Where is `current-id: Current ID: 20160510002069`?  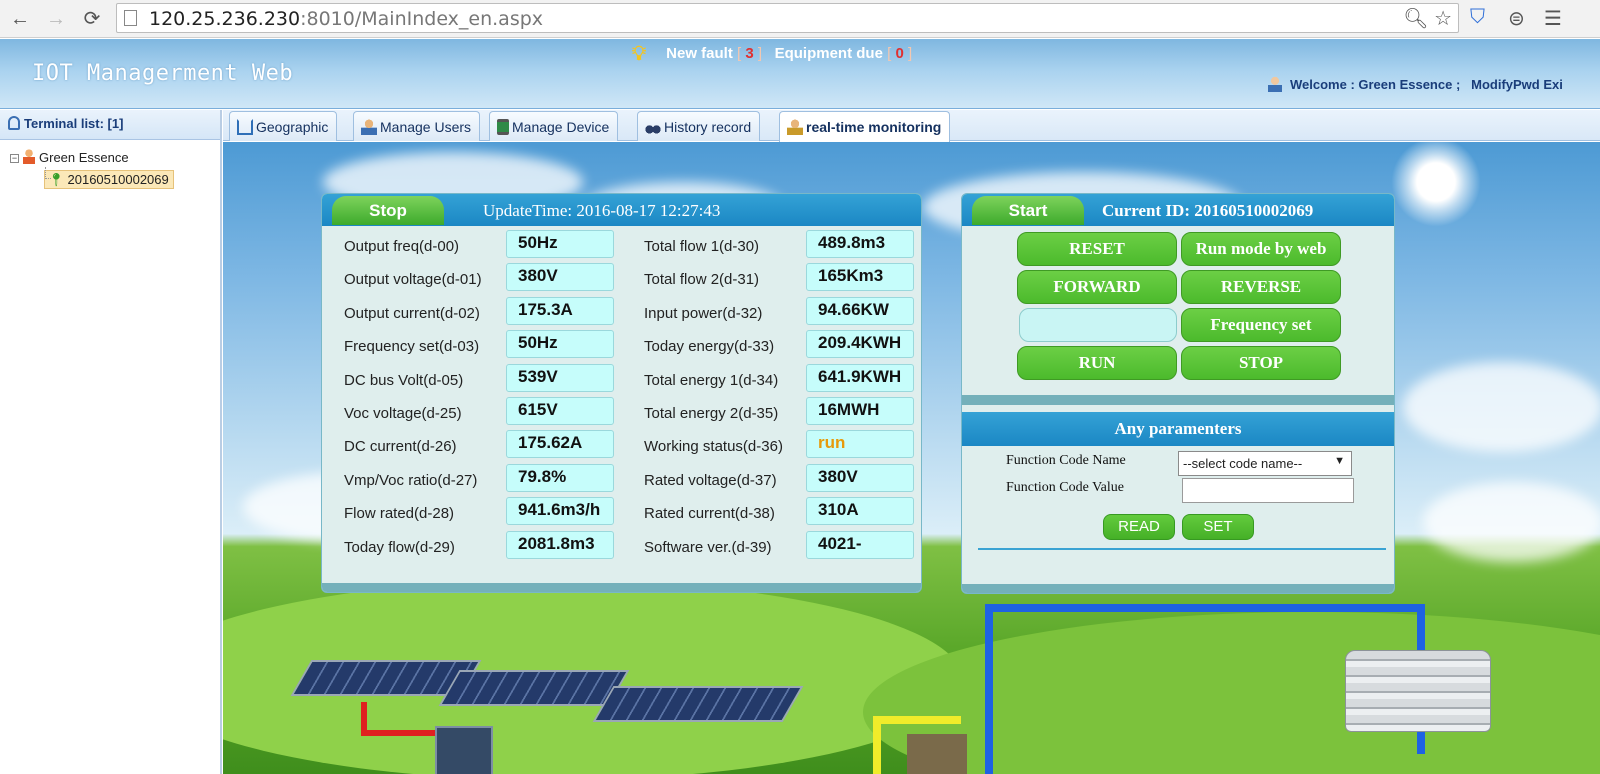 current-id: Current ID: 20160510002069 is located at coordinates (1208, 210).